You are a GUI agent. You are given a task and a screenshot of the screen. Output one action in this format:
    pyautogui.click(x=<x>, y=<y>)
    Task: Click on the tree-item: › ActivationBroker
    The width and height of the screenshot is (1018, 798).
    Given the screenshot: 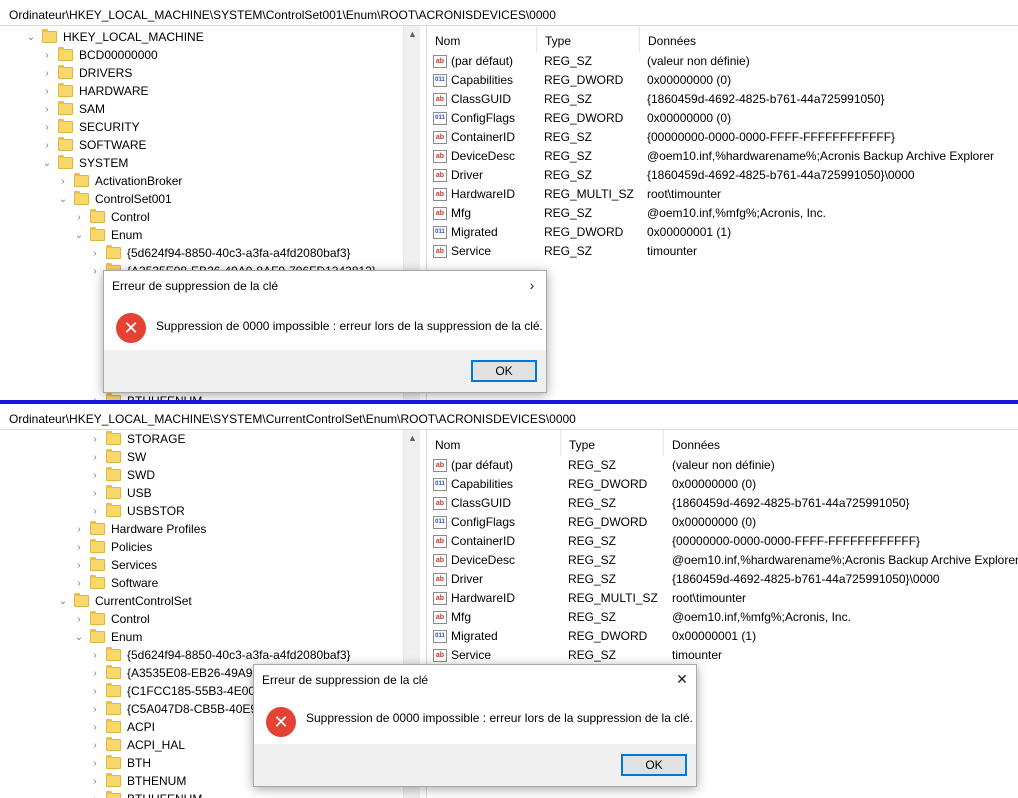 What is the action you would take?
    pyautogui.click(x=120, y=181)
    